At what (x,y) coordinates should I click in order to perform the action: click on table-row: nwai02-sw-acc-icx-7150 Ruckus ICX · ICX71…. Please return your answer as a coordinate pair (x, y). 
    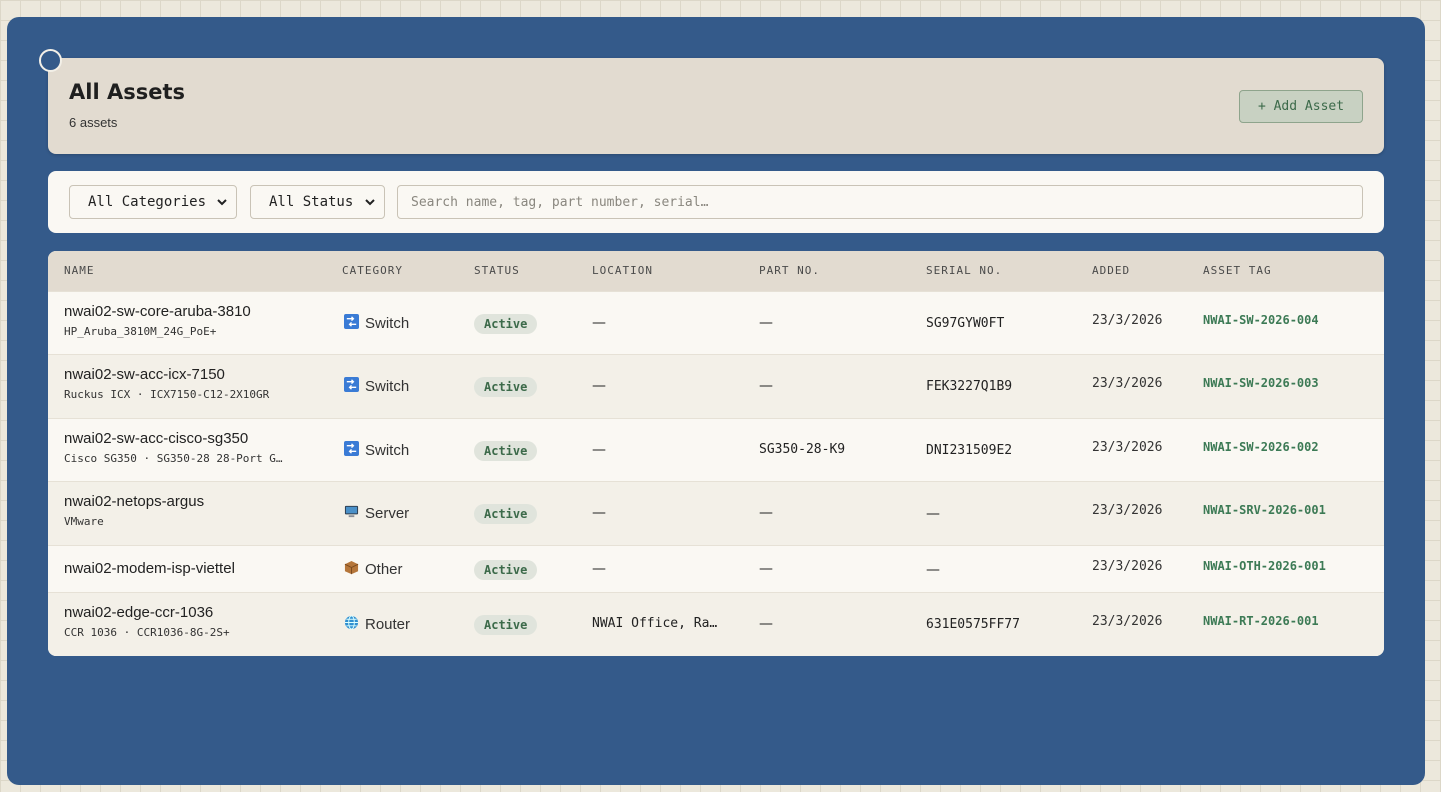
    Looking at the image, I should click on (716, 386).